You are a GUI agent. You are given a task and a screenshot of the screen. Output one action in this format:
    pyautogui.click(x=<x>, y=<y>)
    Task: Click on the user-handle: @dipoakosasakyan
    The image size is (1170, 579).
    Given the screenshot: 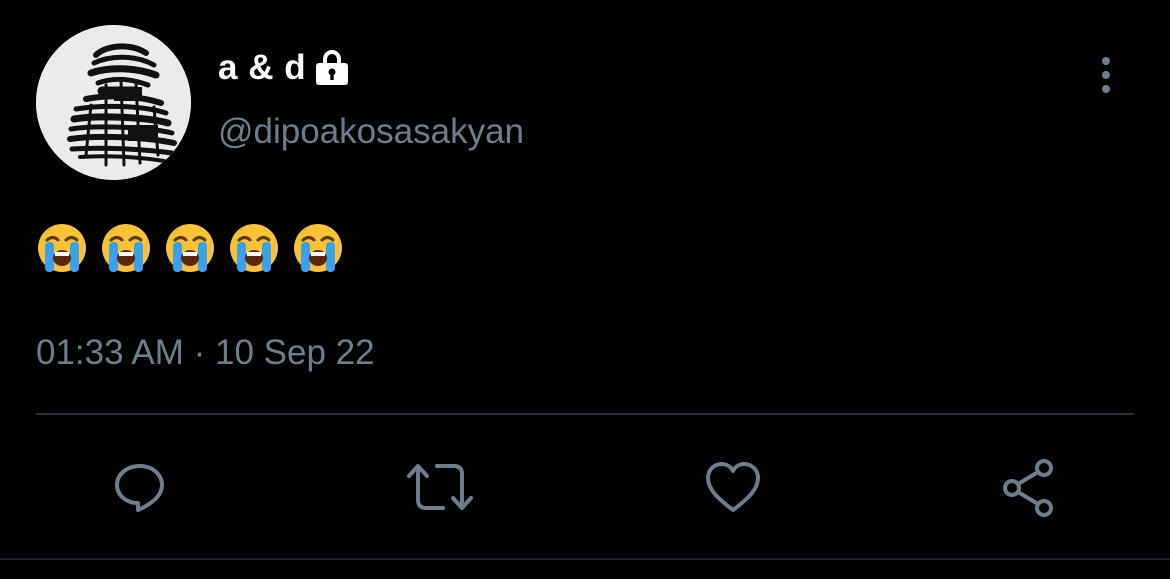 What is the action you would take?
    pyautogui.click(x=371, y=132)
    